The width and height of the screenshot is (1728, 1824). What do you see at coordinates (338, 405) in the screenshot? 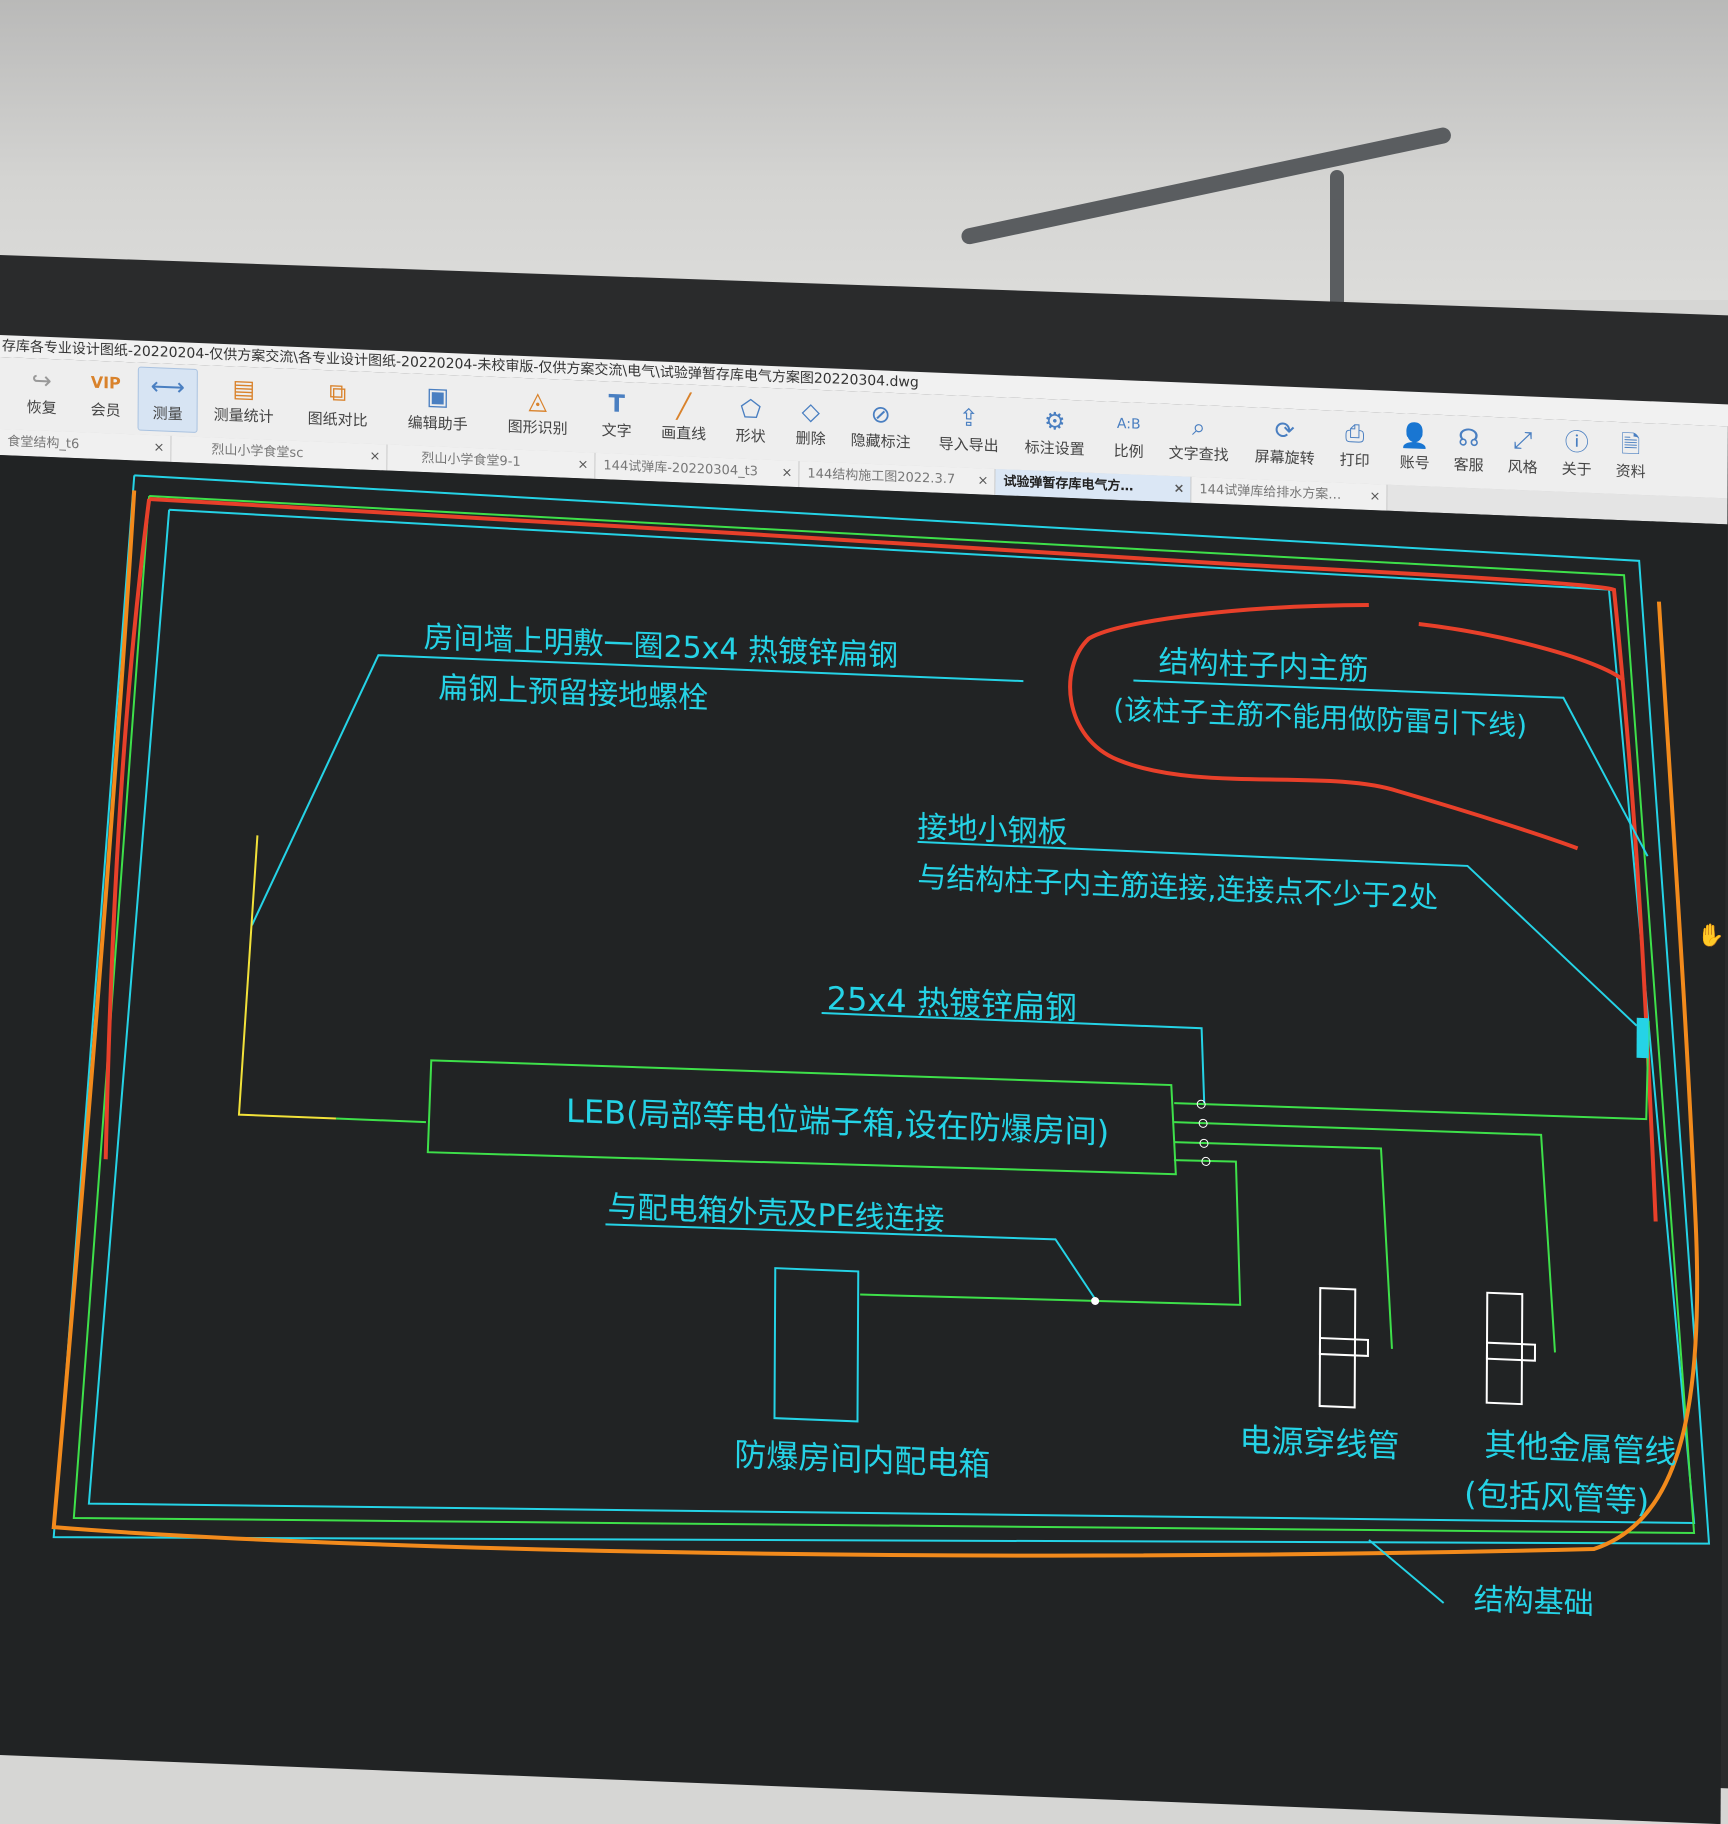
I see `tool-compare: ⧉ 图纸对比` at bounding box center [338, 405].